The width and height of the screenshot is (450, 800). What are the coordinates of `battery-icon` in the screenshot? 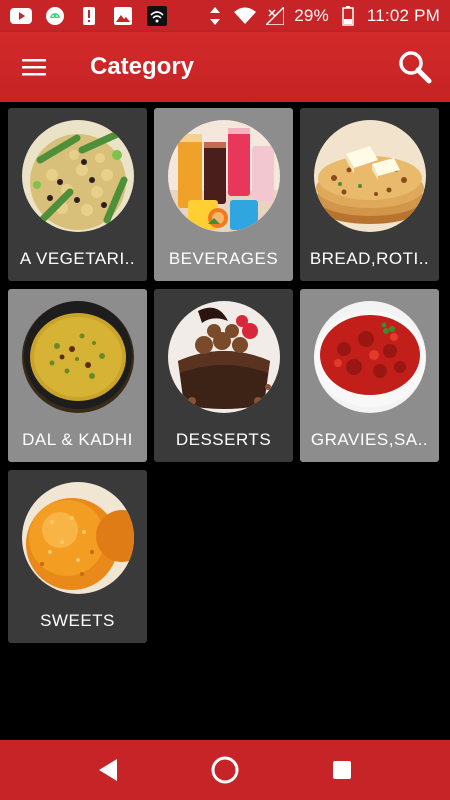 It's located at (348, 16).